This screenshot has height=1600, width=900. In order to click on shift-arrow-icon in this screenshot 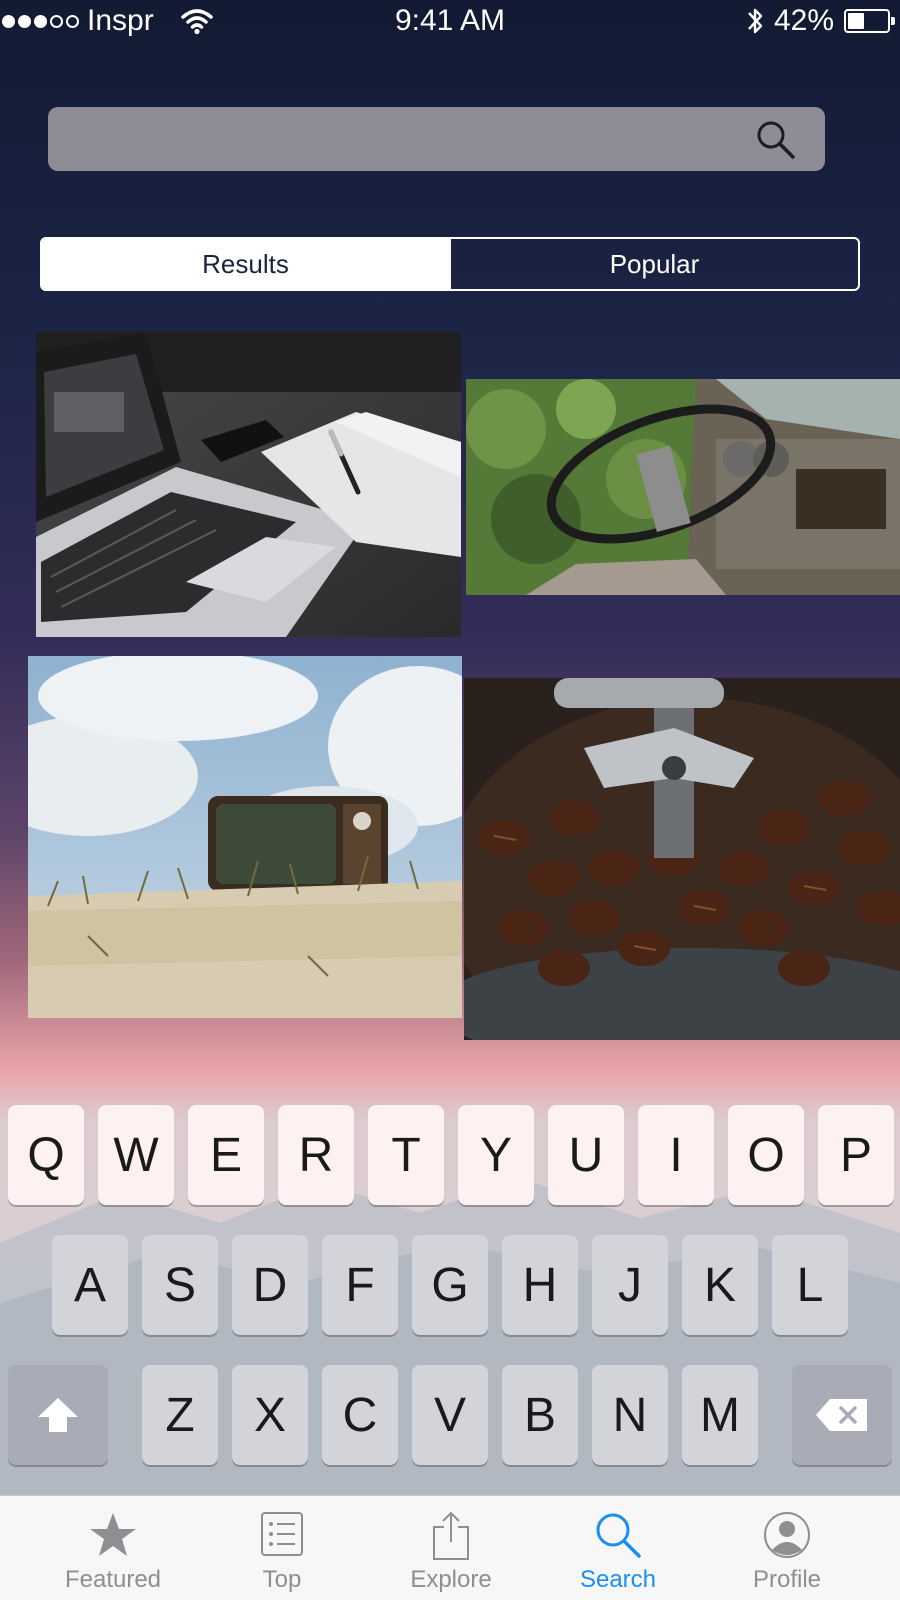, I will do `click(58, 1415)`.